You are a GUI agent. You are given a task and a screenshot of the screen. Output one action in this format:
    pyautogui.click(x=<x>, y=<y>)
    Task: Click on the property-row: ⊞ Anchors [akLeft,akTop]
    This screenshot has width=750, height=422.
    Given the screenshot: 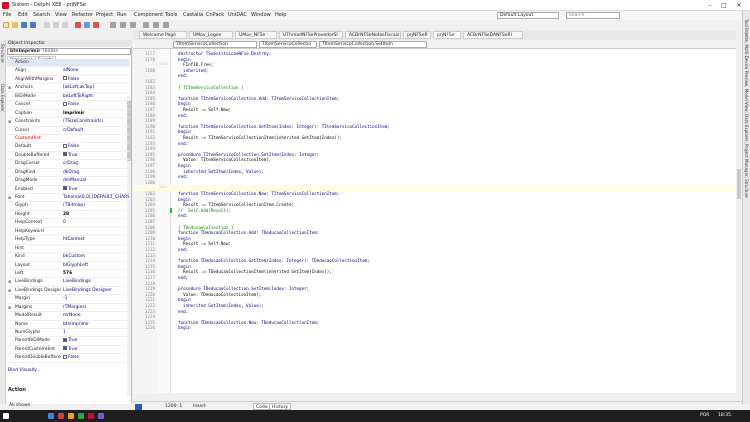 What is the action you would take?
    pyautogui.click(x=68, y=88)
    